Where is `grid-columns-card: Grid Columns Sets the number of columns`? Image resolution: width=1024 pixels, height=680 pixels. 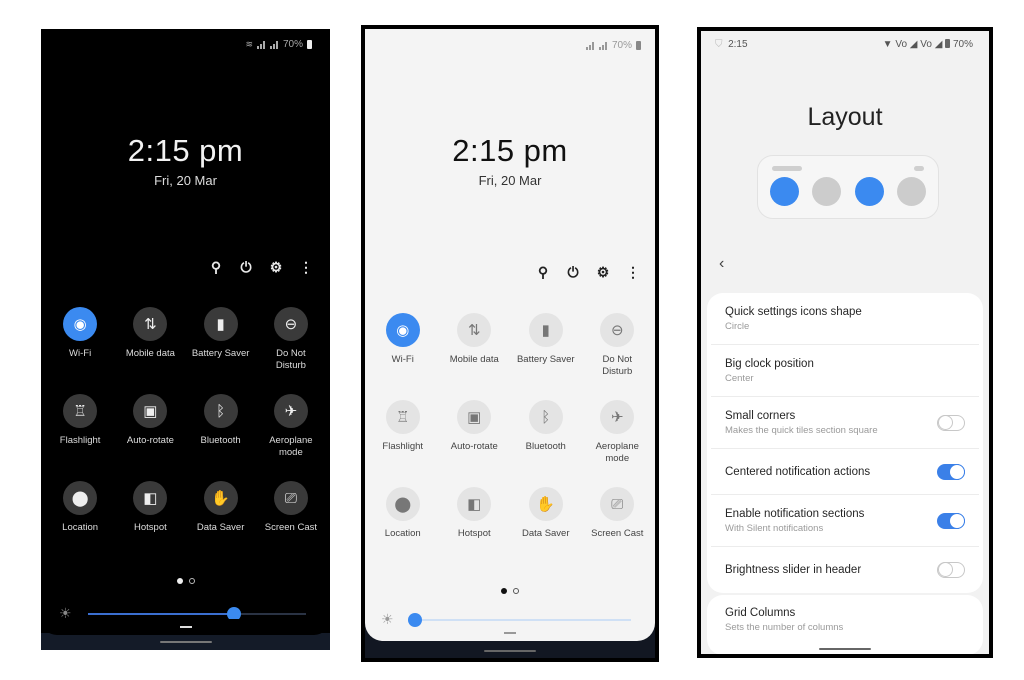 grid-columns-card: Grid Columns Sets the number of columns is located at coordinates (845, 624).